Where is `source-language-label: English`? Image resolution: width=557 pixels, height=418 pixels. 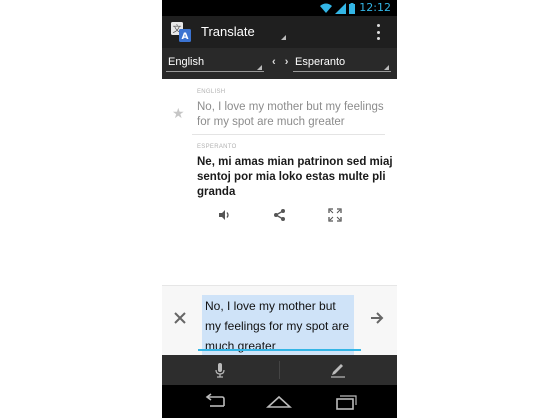
source-language-label: English is located at coordinates (186, 62).